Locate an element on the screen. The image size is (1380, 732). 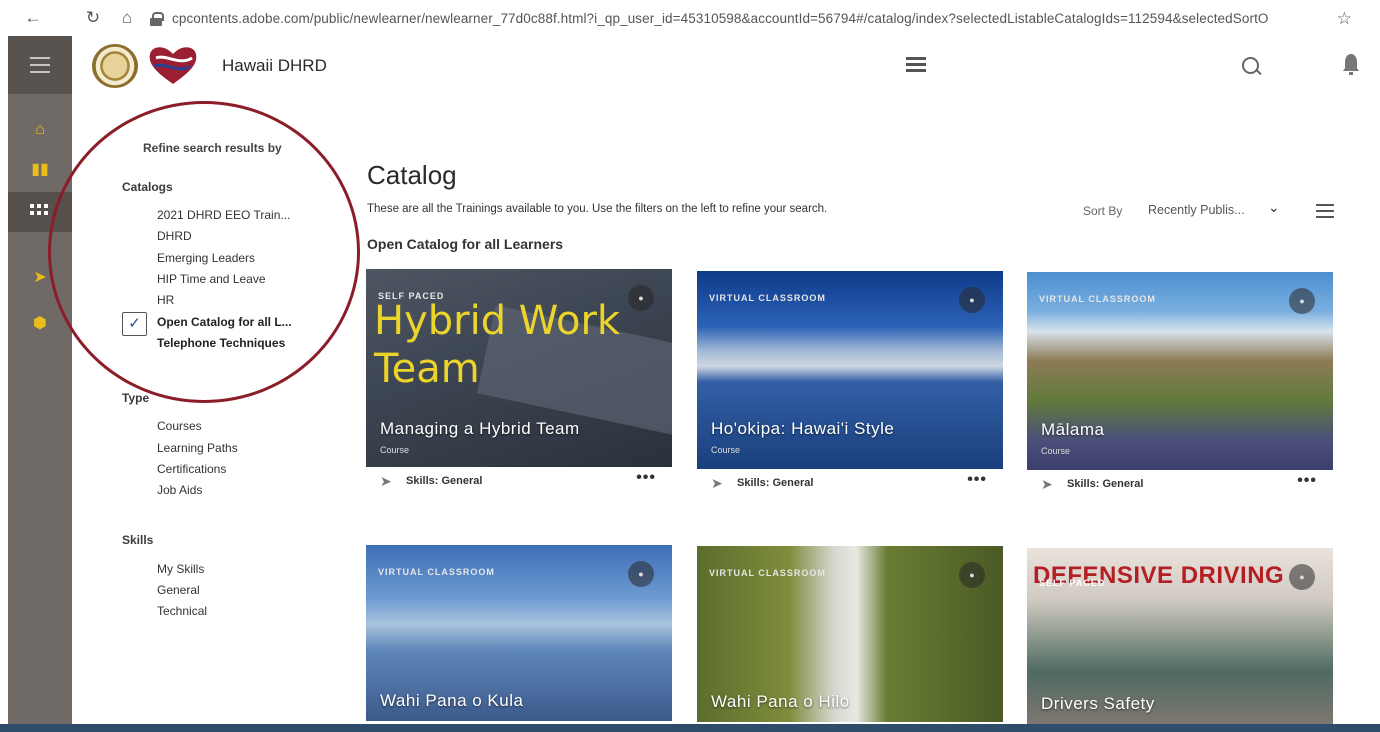
filter-heading-skills: Skills is located at coordinates (138, 540).